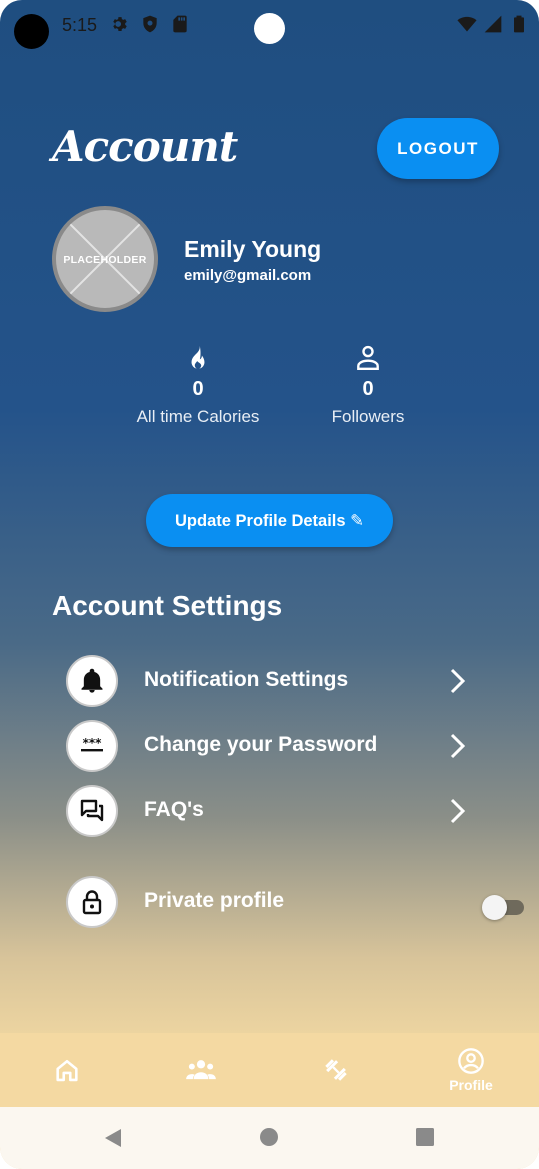  Describe the element at coordinates (145, 146) in the screenshot. I see `page-title: Account` at that location.